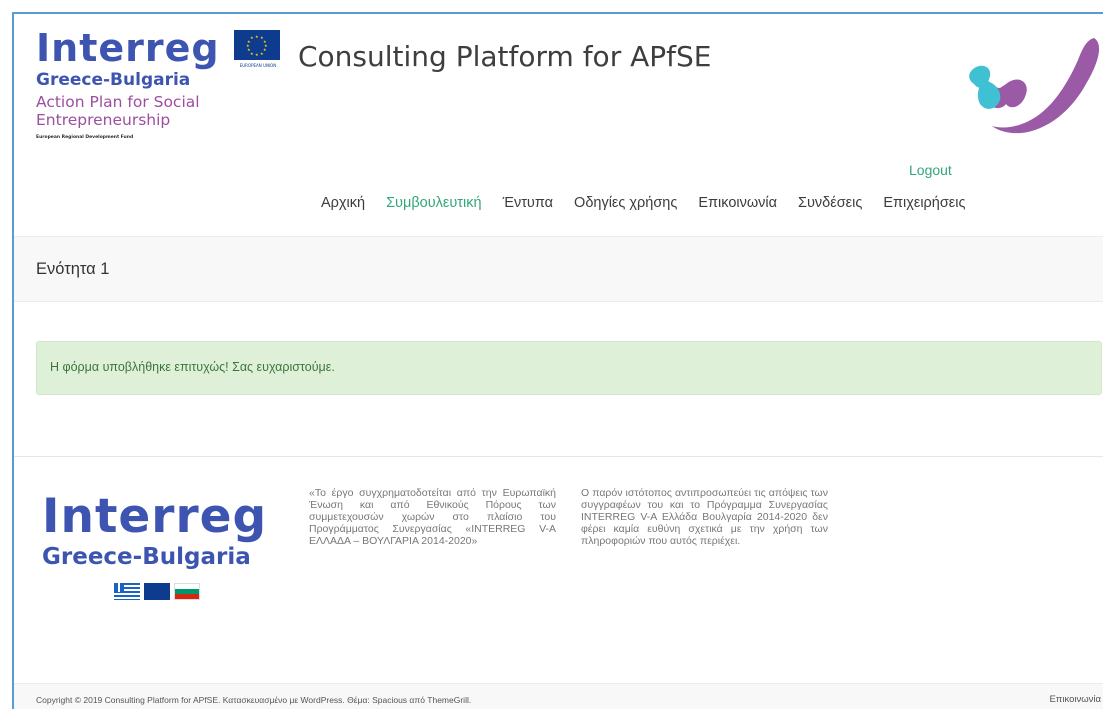  I want to click on footer-flags, so click(157, 591).